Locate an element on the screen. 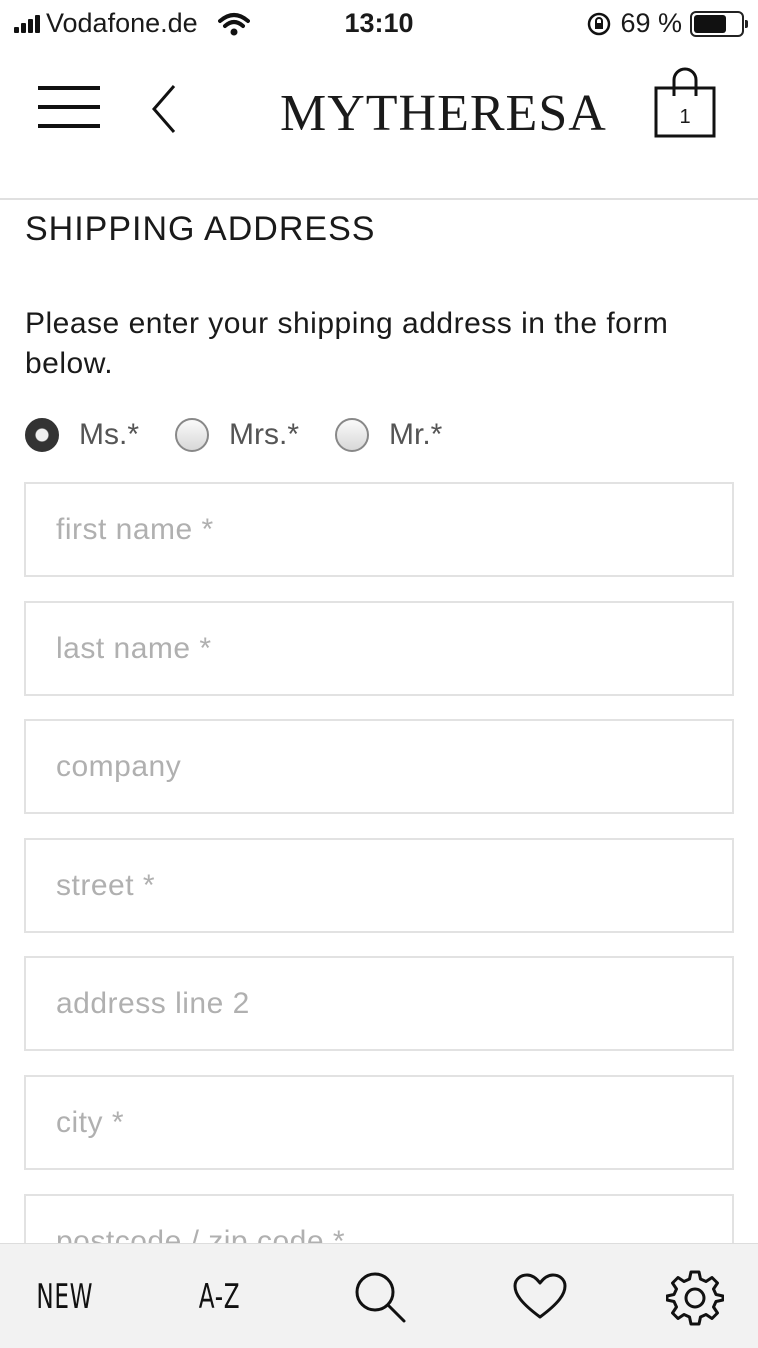  salutation-mr: Mr.* is located at coordinates (388, 435).